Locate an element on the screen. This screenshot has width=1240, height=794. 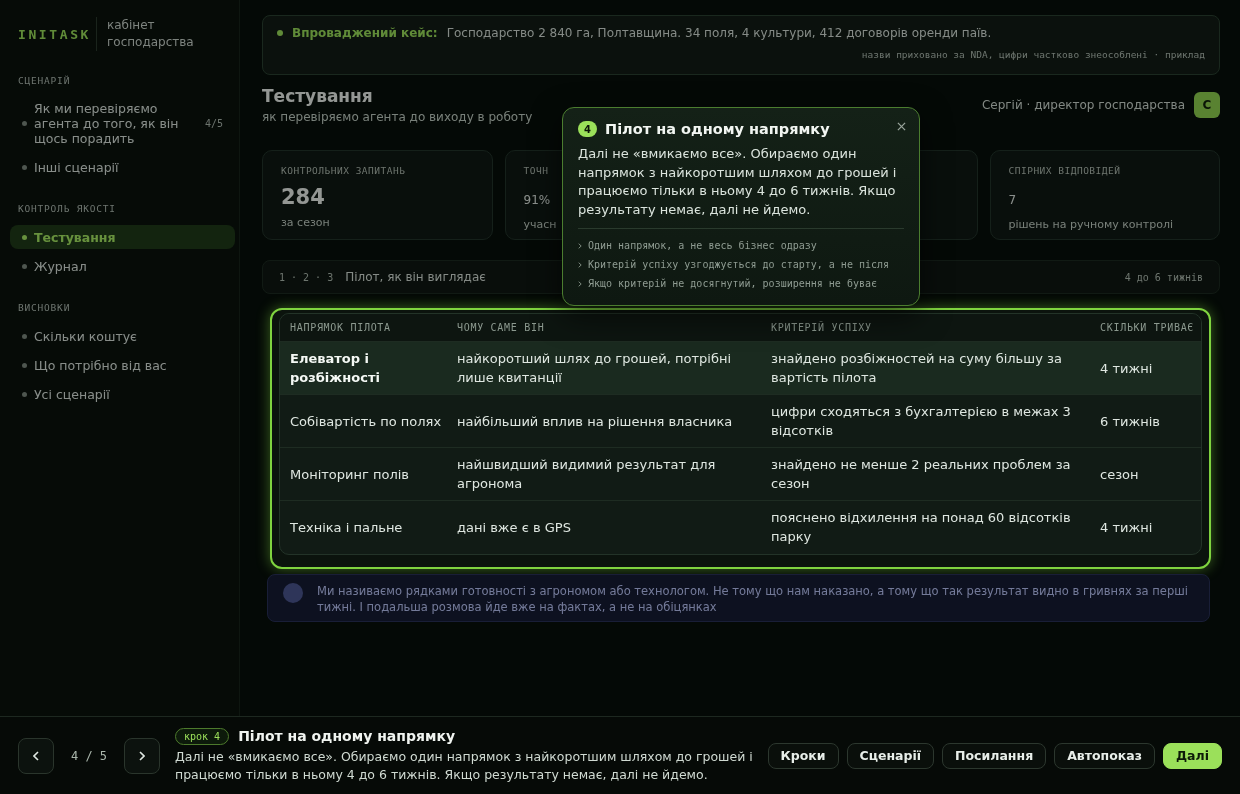
page-title: Тестування is located at coordinates (318, 96).